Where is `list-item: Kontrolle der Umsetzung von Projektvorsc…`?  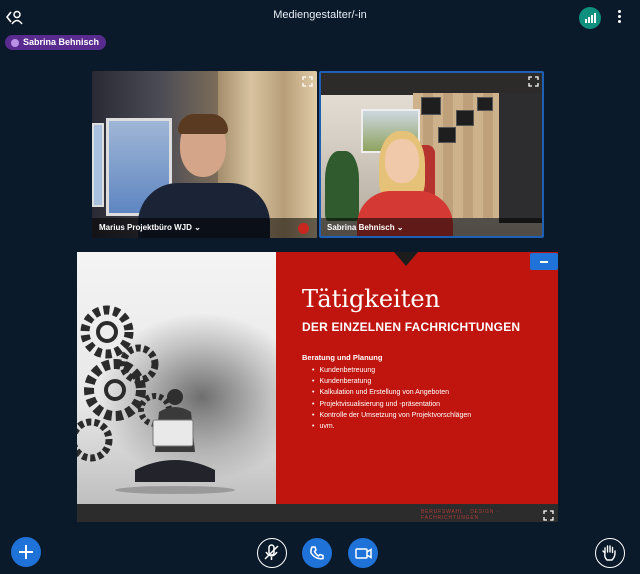
list-item: Kontrolle der Umsetzung von Projektvorsc… is located at coordinates (391, 415).